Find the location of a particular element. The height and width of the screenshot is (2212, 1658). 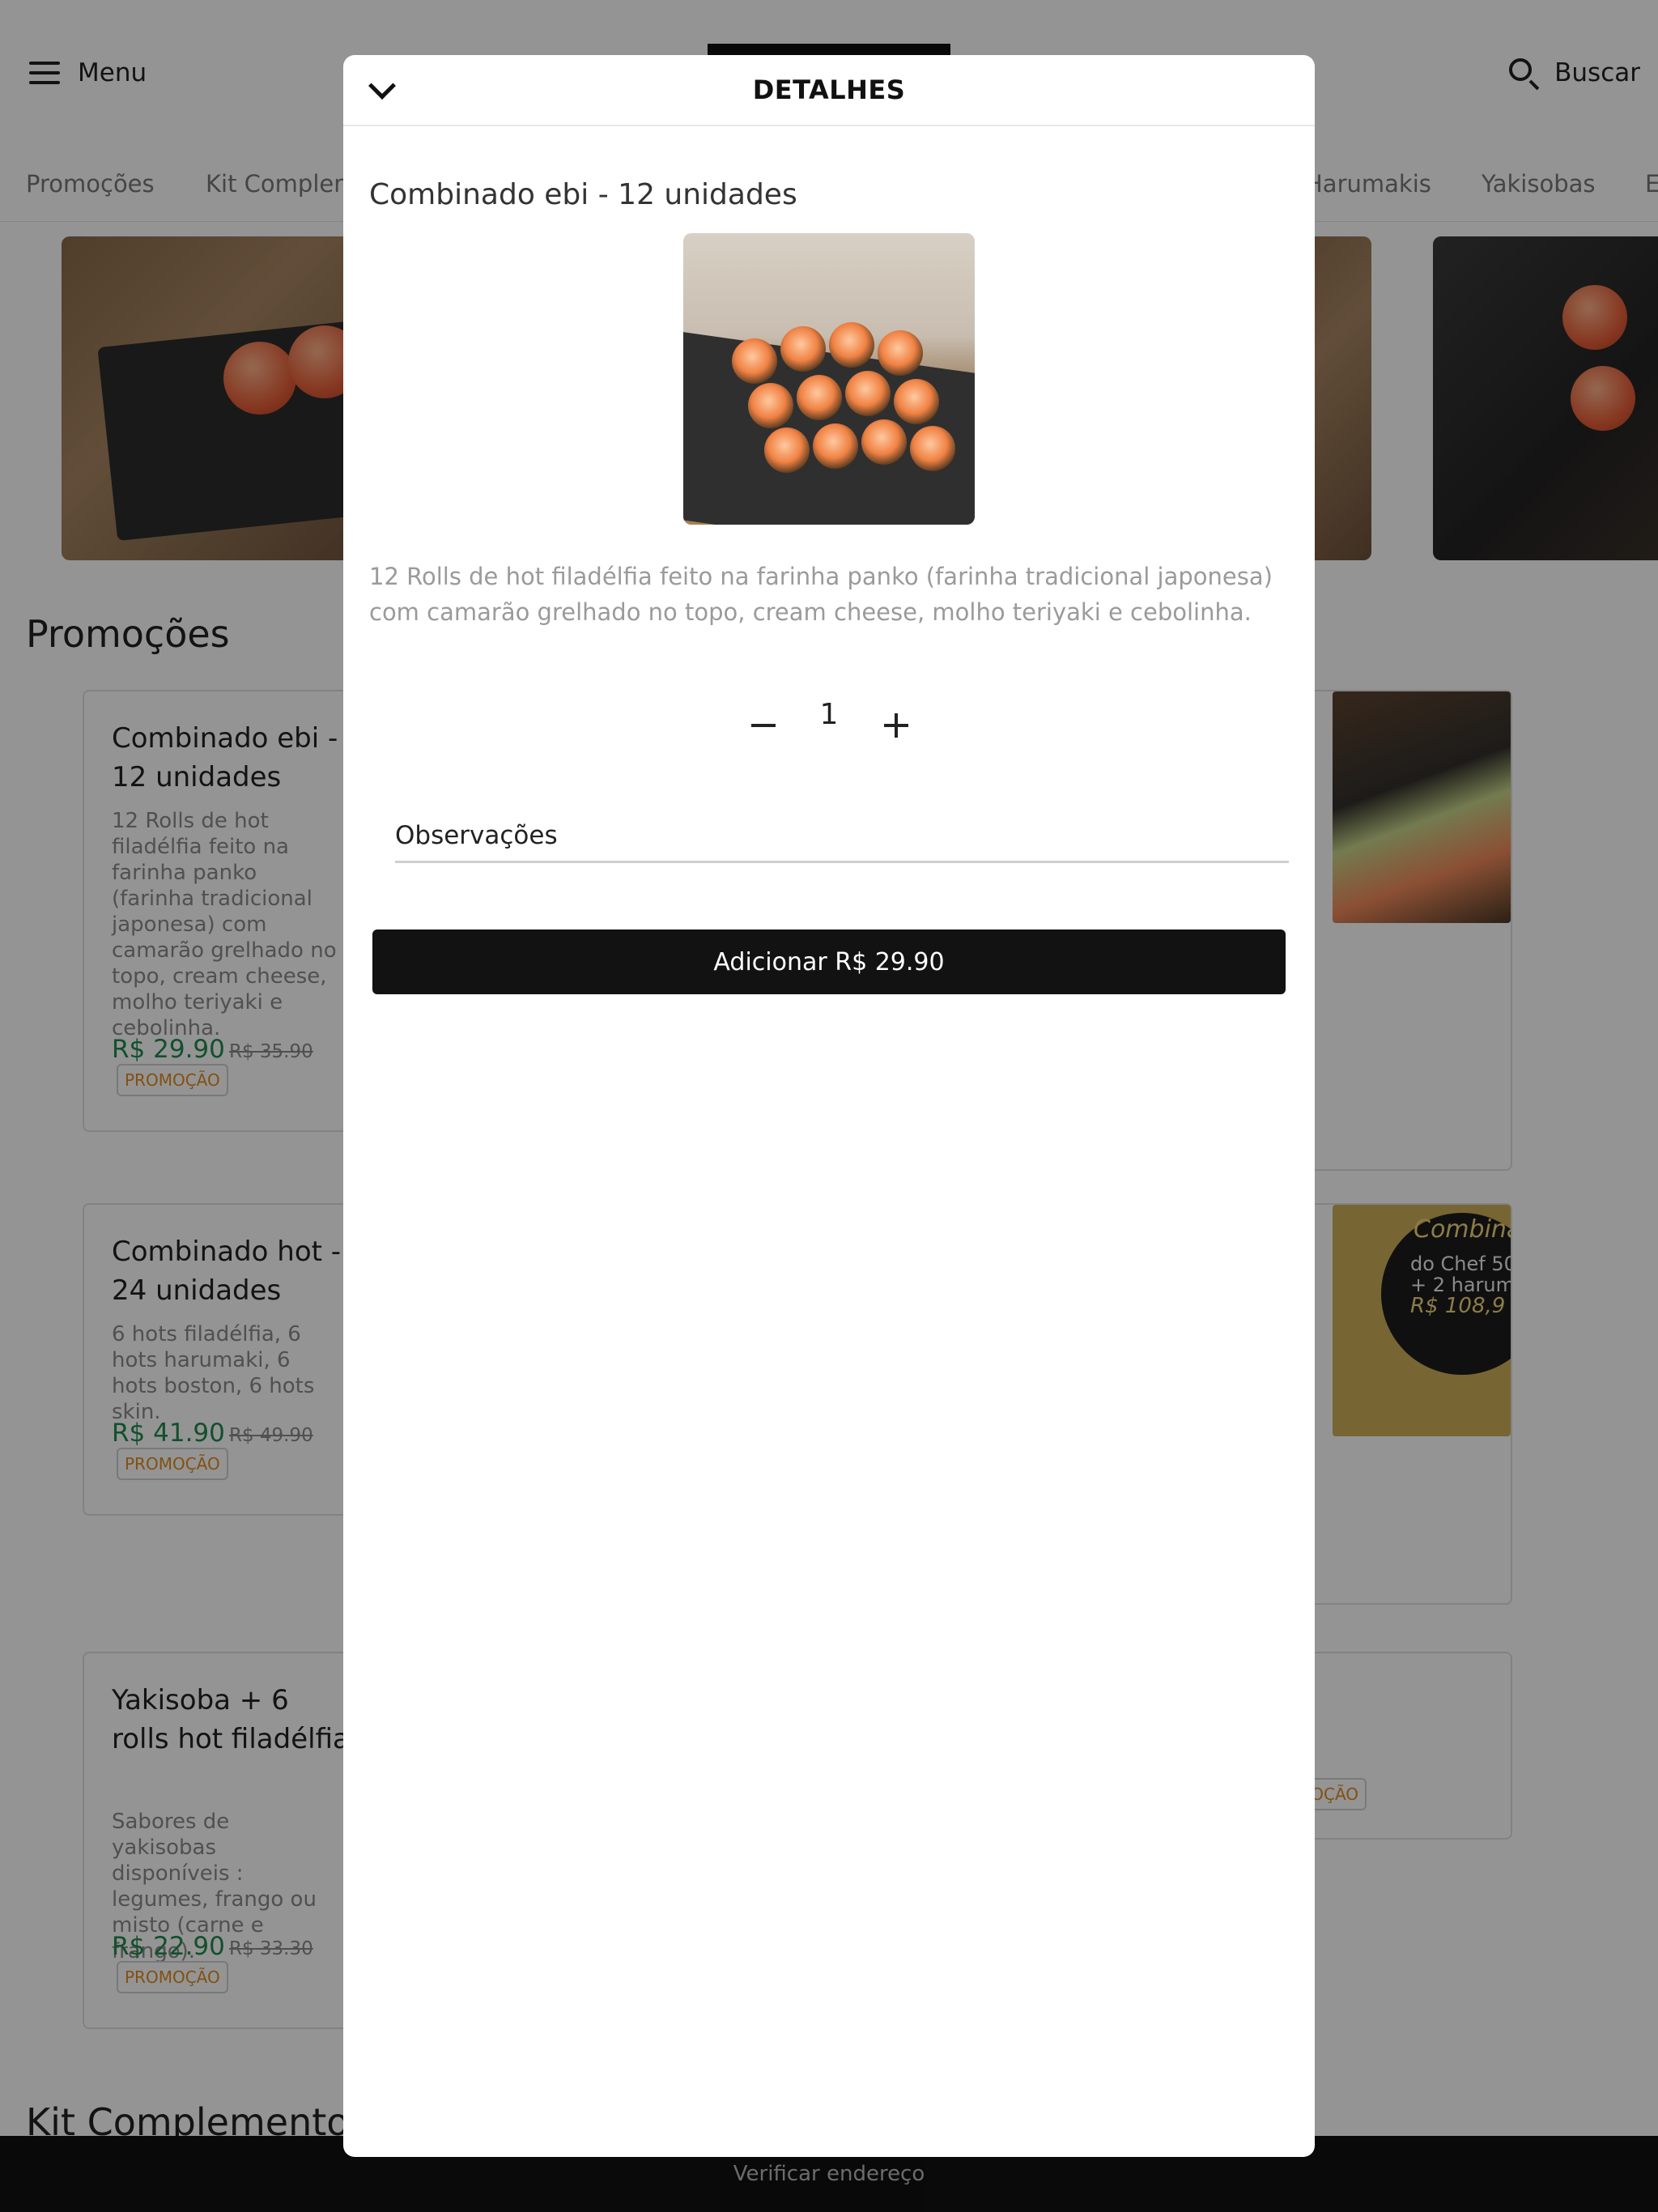

minus-icon is located at coordinates (762, 719).